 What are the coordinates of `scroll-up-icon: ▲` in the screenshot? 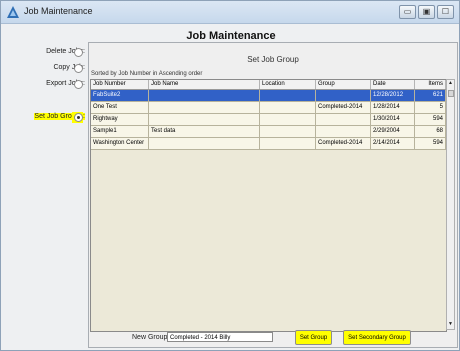 It's located at (450, 84).